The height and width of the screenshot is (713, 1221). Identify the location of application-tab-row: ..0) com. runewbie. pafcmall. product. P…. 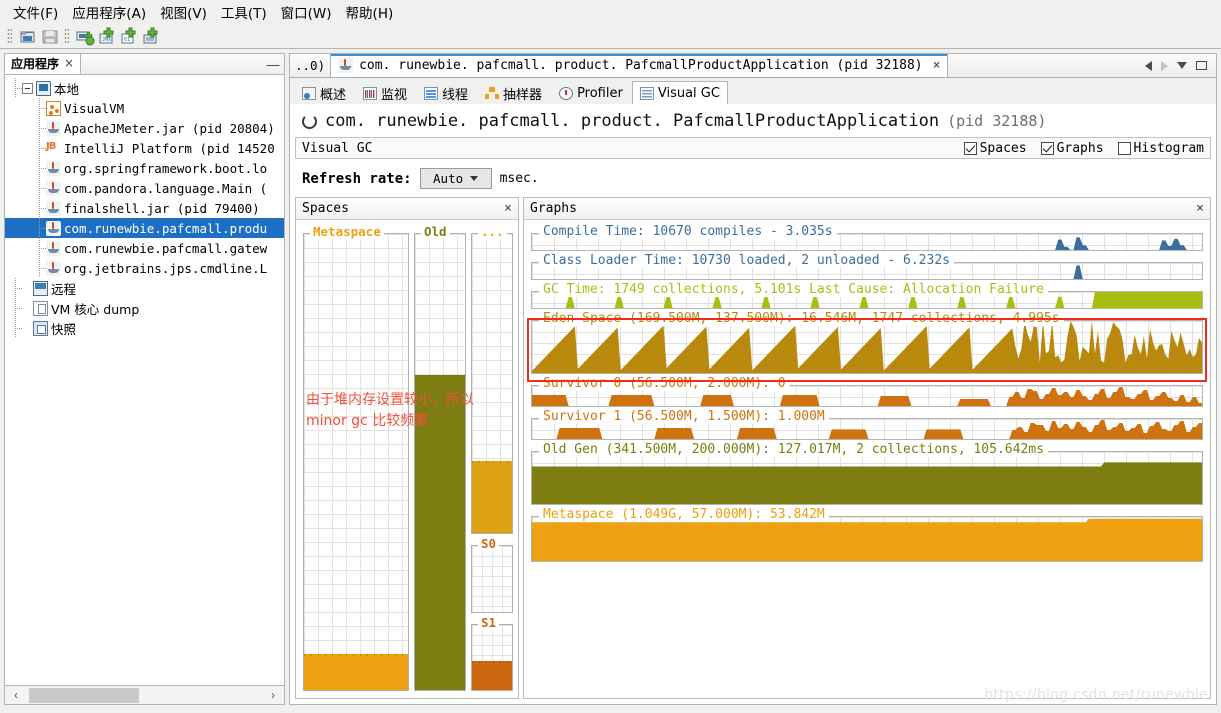
(753, 65).